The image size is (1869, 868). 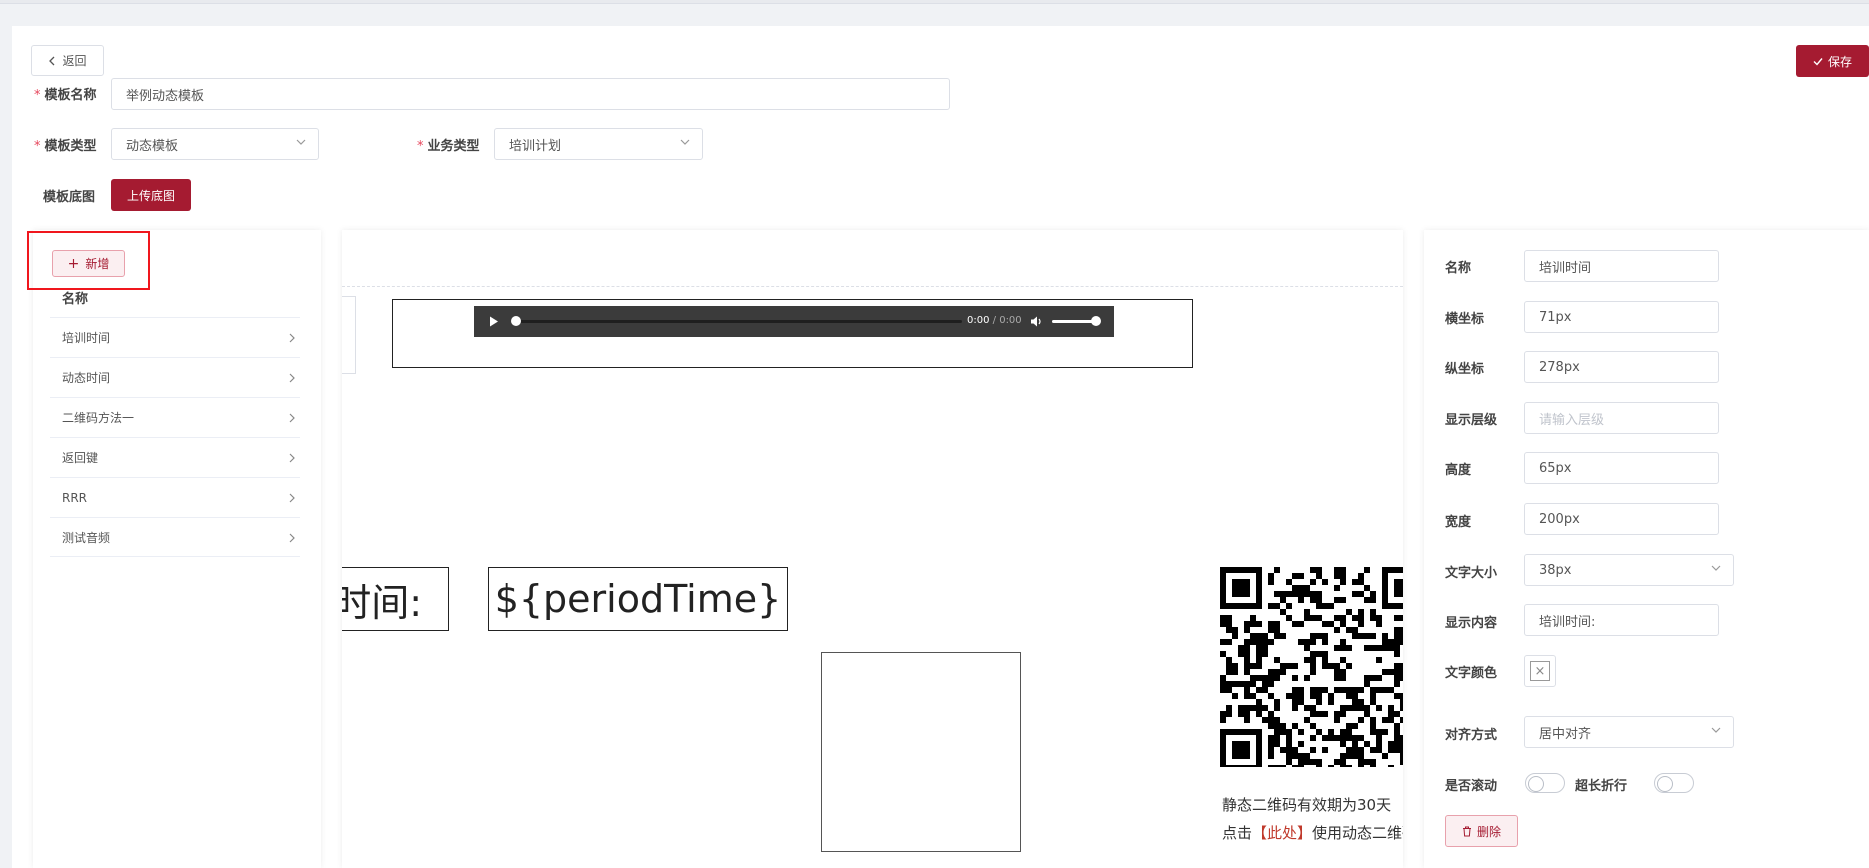 What do you see at coordinates (1307, 805) in the screenshot?
I see `qr-note-line1: 静态二维码有效期为30天` at bounding box center [1307, 805].